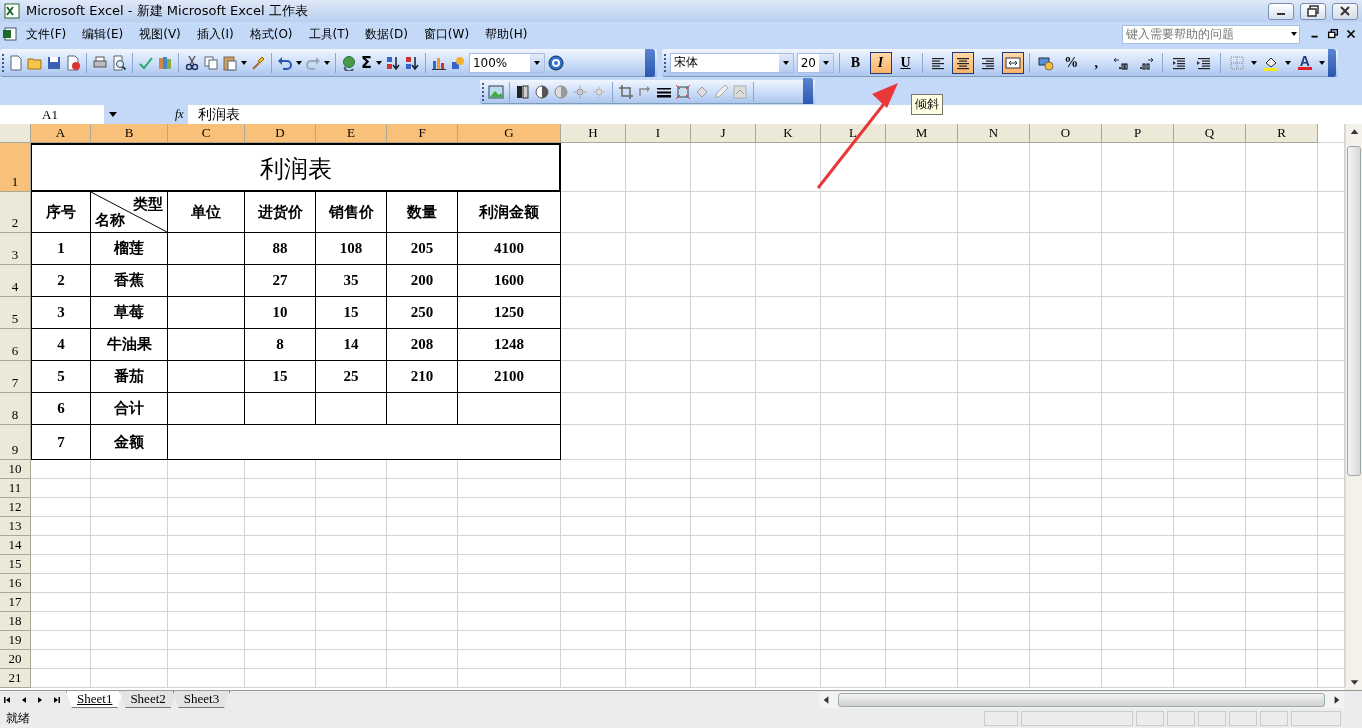 The image size is (1362, 728). I want to click on row-header: 20, so click(15, 659).